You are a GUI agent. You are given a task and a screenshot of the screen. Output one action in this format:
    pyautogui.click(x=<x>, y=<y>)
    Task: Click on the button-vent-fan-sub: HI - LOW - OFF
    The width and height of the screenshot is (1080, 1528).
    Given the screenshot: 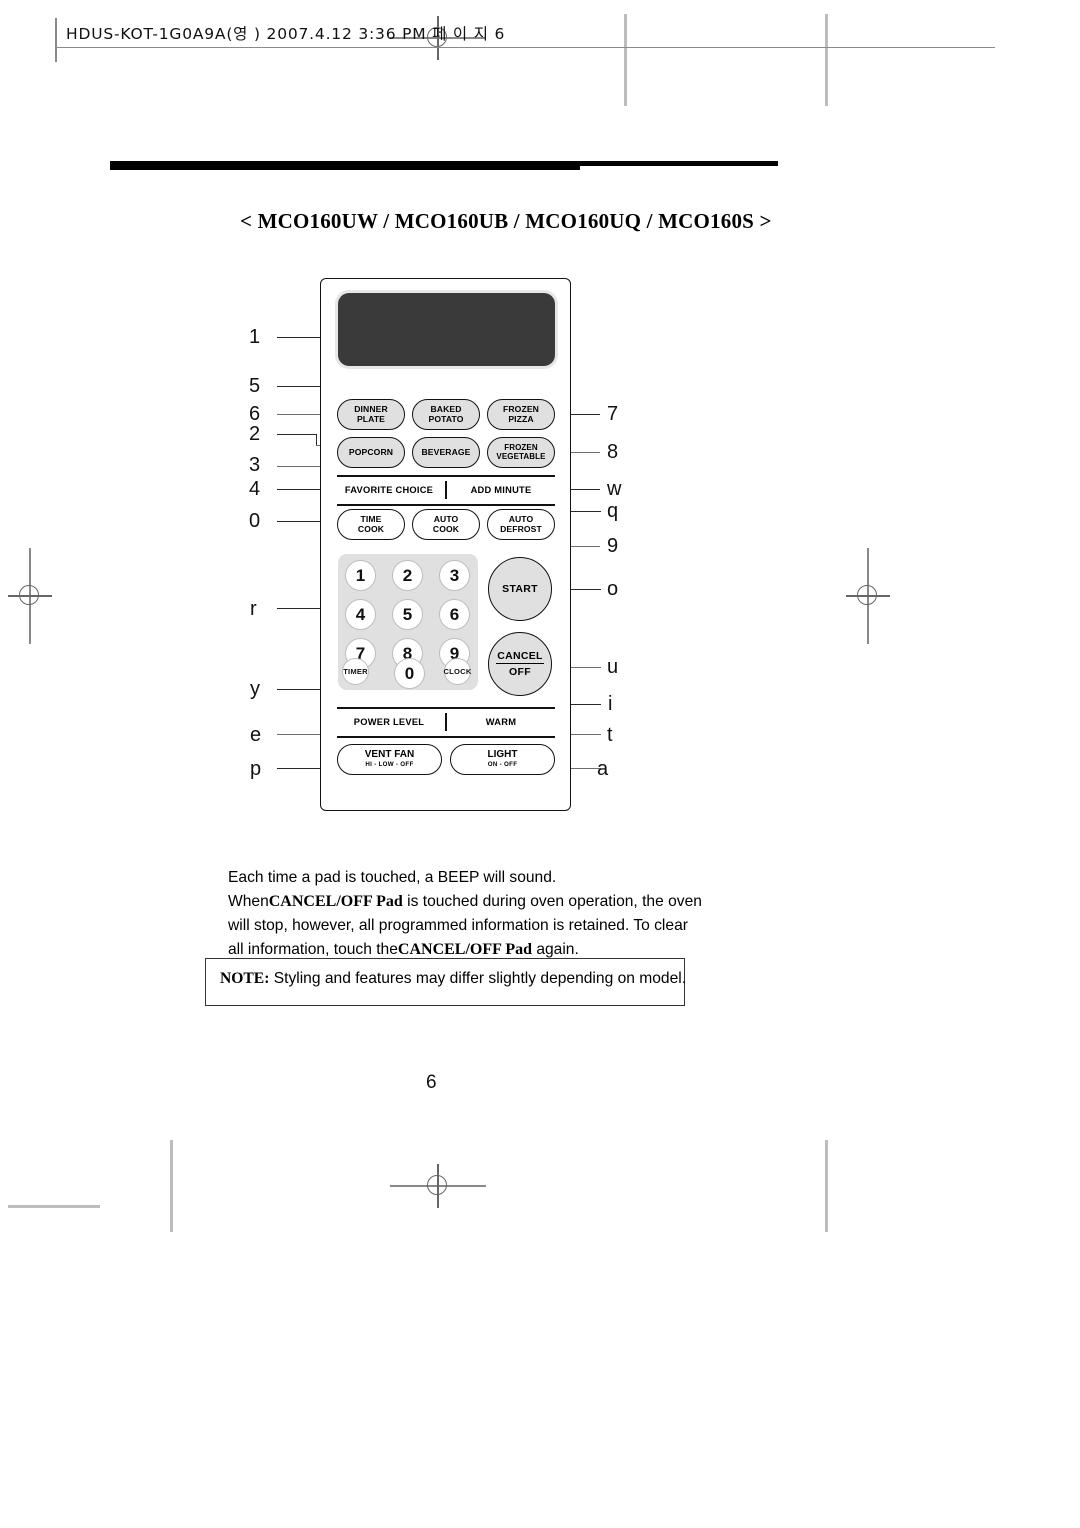 What is the action you would take?
    pyautogui.click(x=389, y=765)
    